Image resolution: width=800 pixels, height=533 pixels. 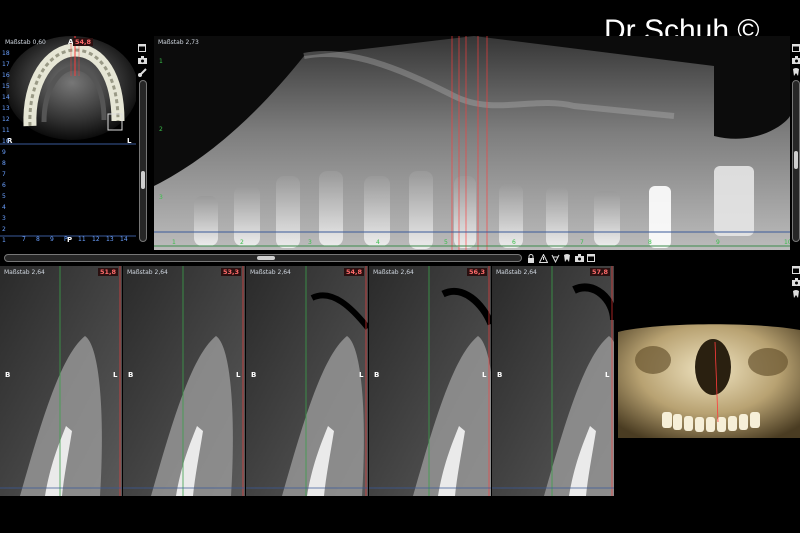 I want to click on horizontal-scrollbar-thumb, so click(x=266, y=258).